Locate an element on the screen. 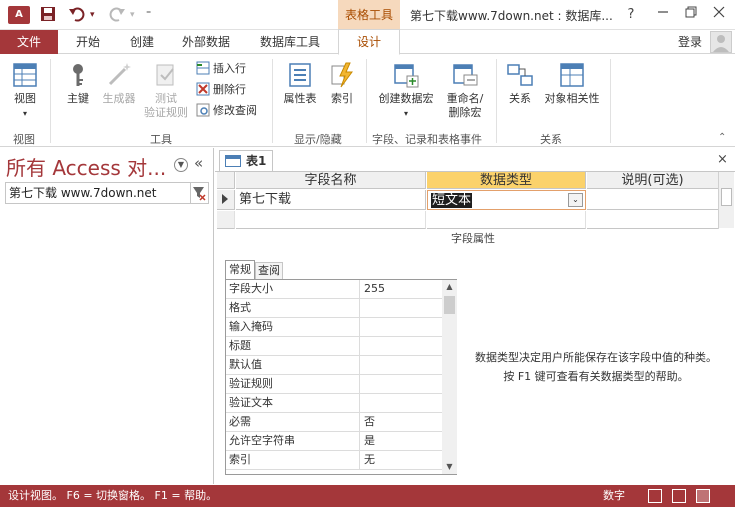 This screenshot has height=507, width=735. tab-general: 常规 is located at coordinates (240, 269).